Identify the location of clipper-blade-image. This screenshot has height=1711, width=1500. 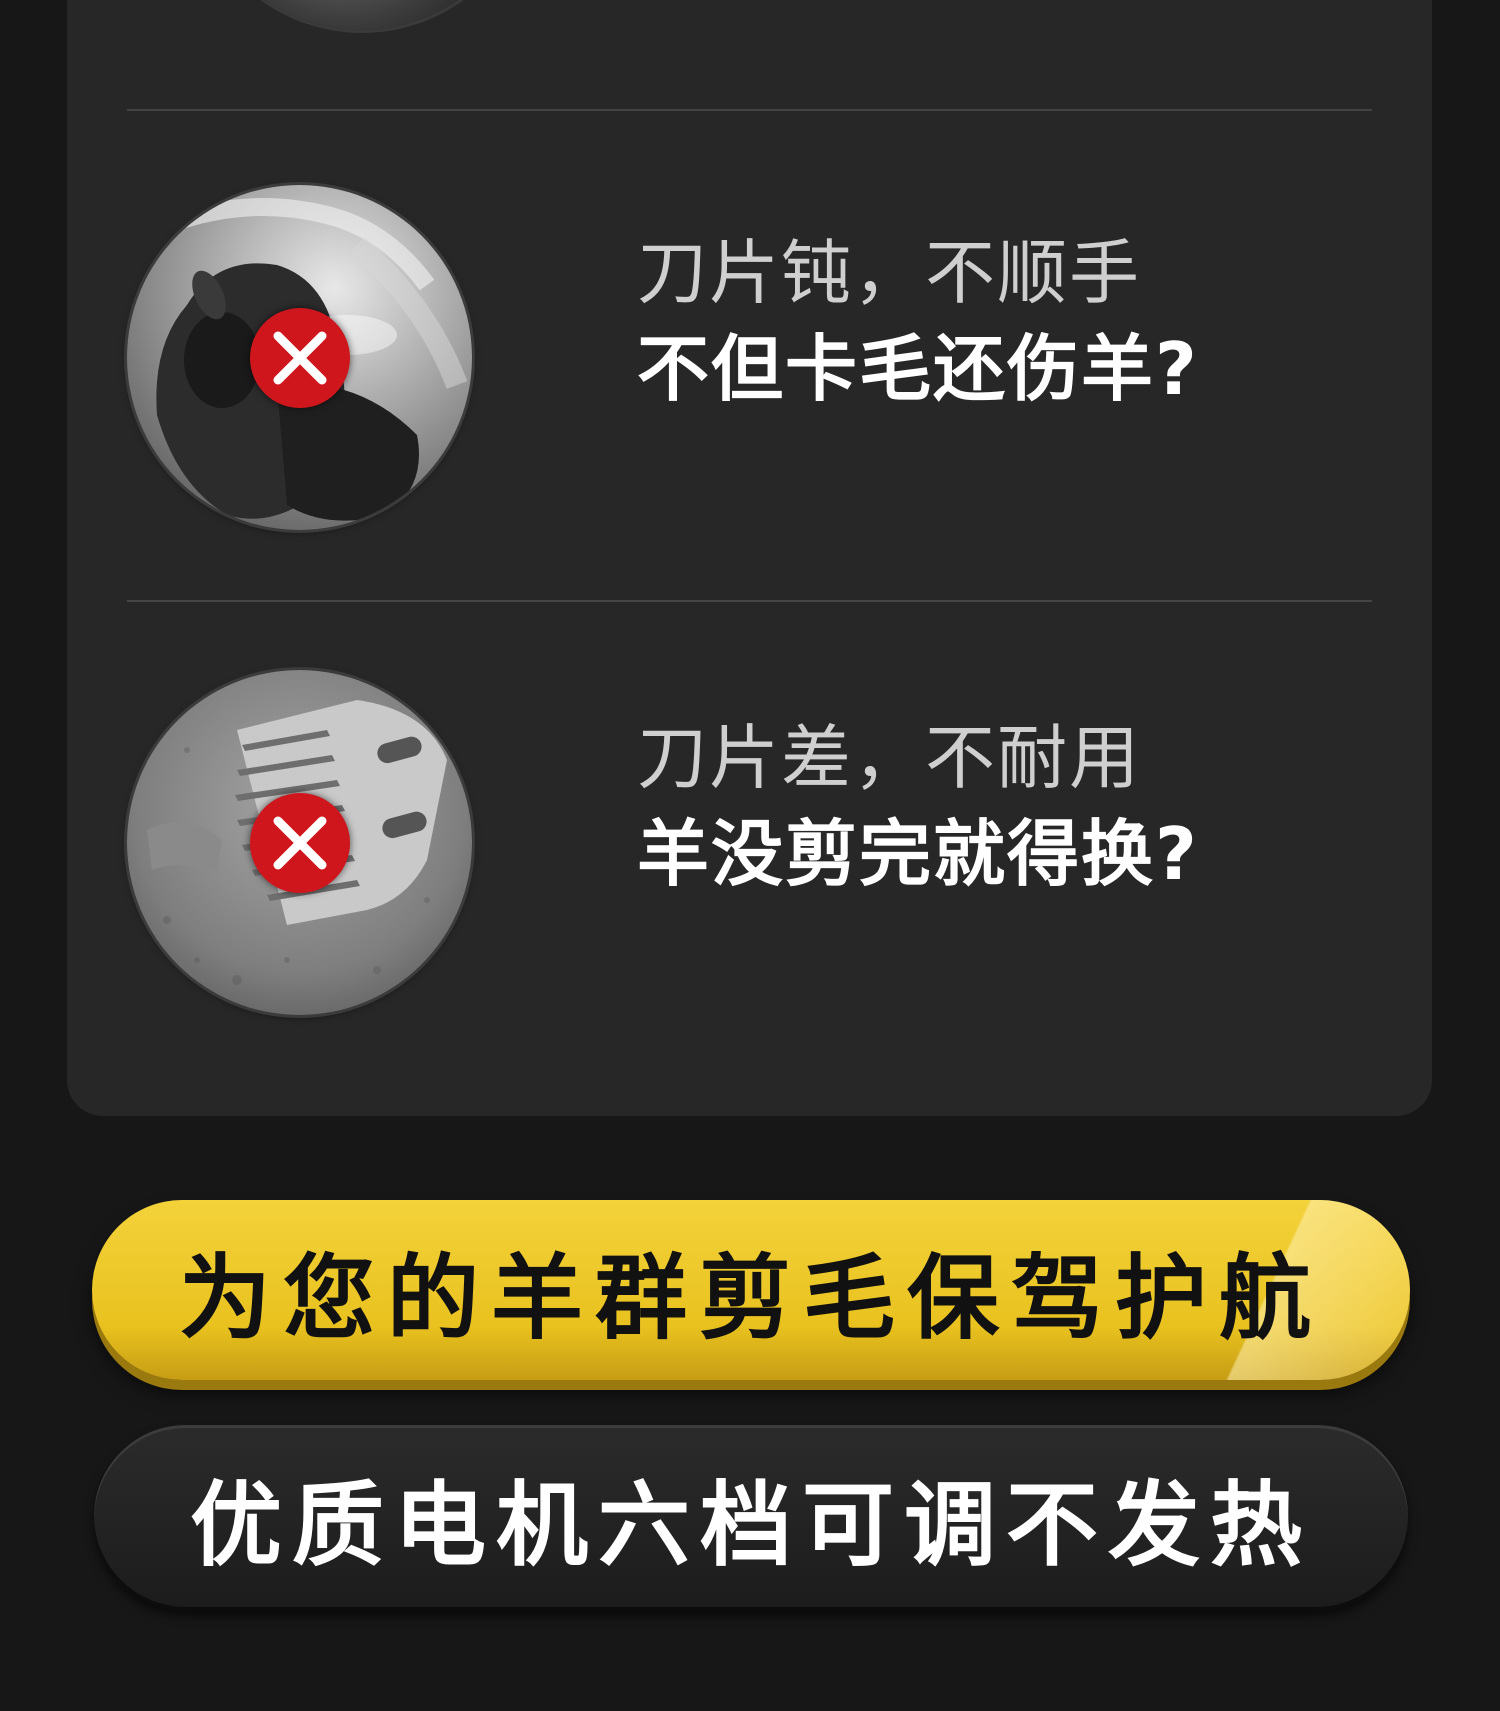
(299, 842).